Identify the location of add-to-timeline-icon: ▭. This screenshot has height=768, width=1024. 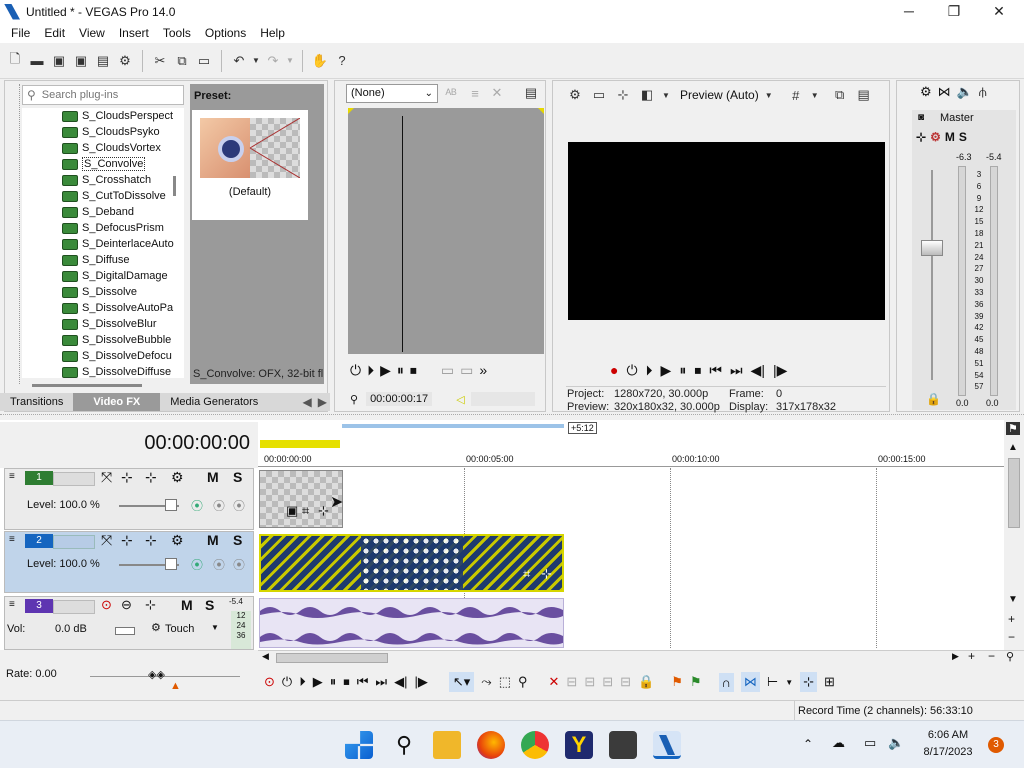
(447, 370).